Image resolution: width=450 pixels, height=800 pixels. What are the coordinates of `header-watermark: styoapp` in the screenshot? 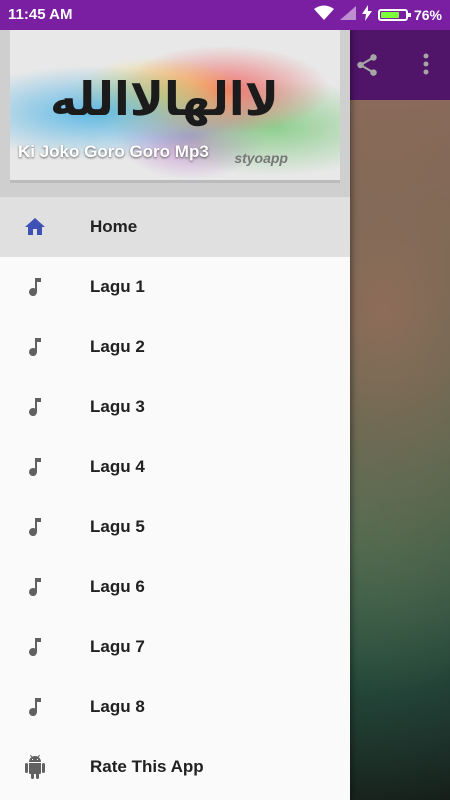 It's located at (261, 158).